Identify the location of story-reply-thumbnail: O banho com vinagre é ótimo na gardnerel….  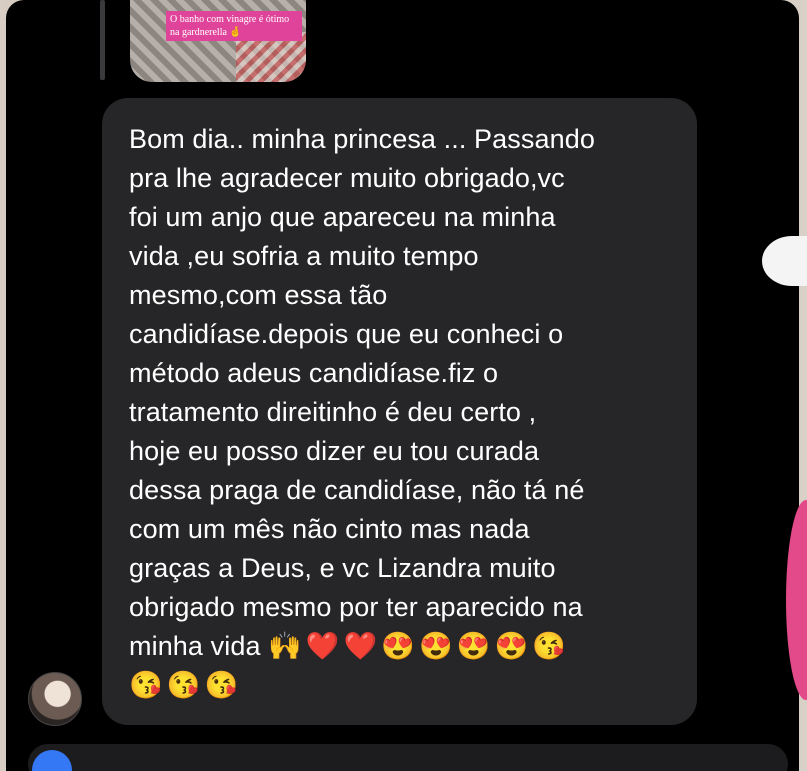
(218, 41).